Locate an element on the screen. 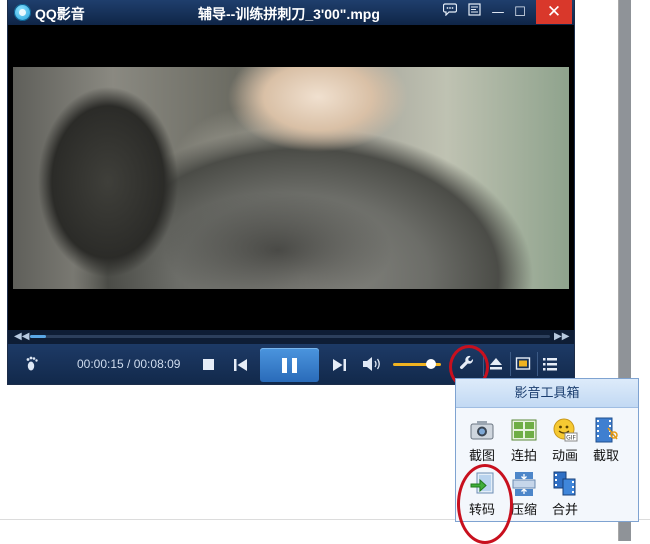  qq-player-logo-icon is located at coordinates (22, 12).